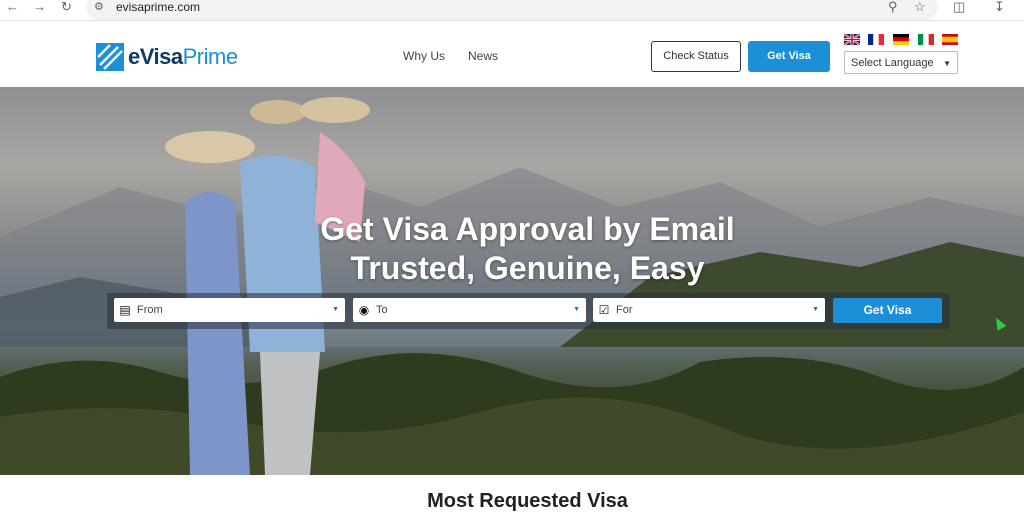 The width and height of the screenshot is (1024, 513). I want to click on nav-news: News, so click(483, 56).